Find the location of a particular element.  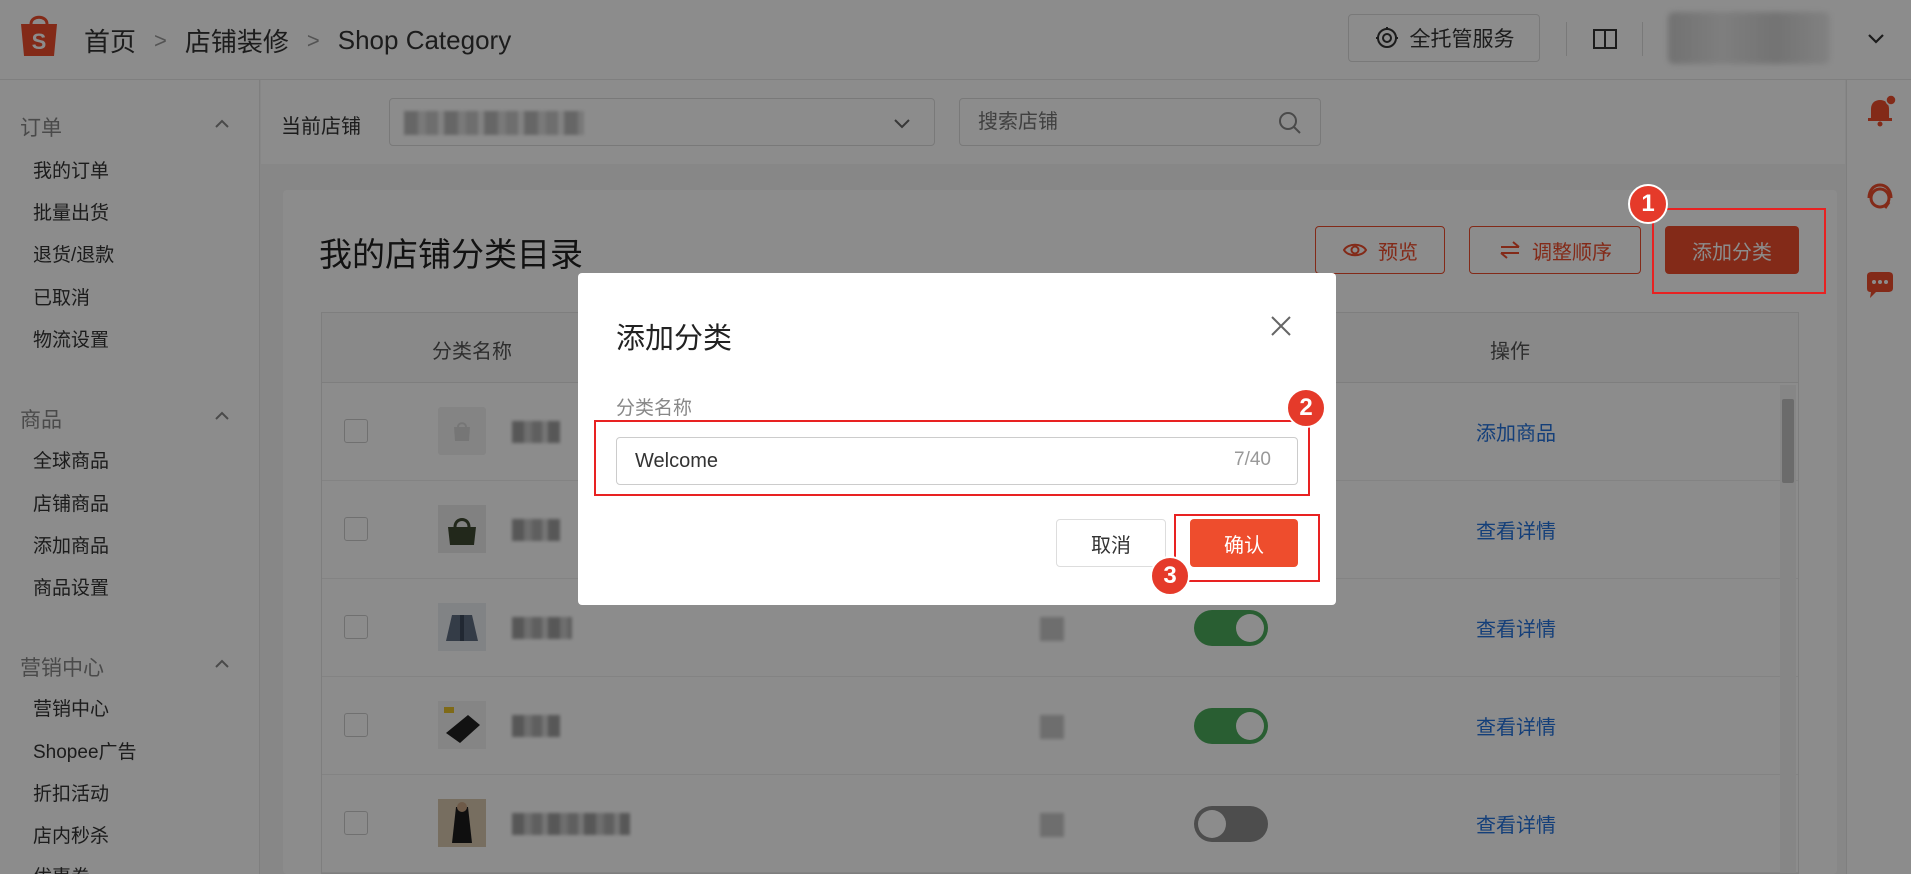

close-icon is located at coordinates (1281, 326).